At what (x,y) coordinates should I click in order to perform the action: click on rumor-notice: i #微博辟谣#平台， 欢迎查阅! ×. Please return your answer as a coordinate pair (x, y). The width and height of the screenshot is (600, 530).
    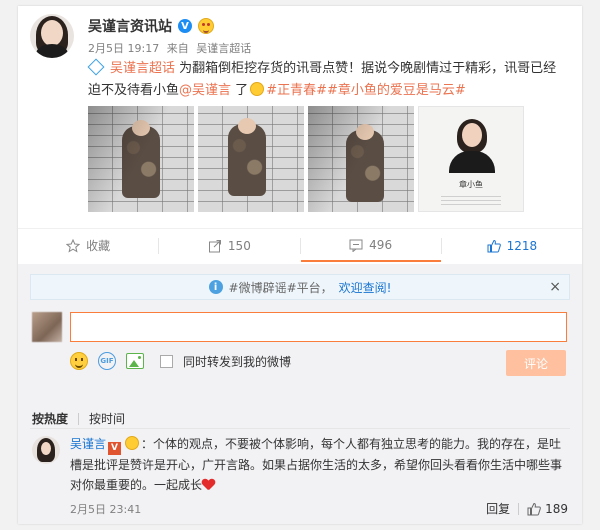
    Looking at the image, I should click on (300, 287).